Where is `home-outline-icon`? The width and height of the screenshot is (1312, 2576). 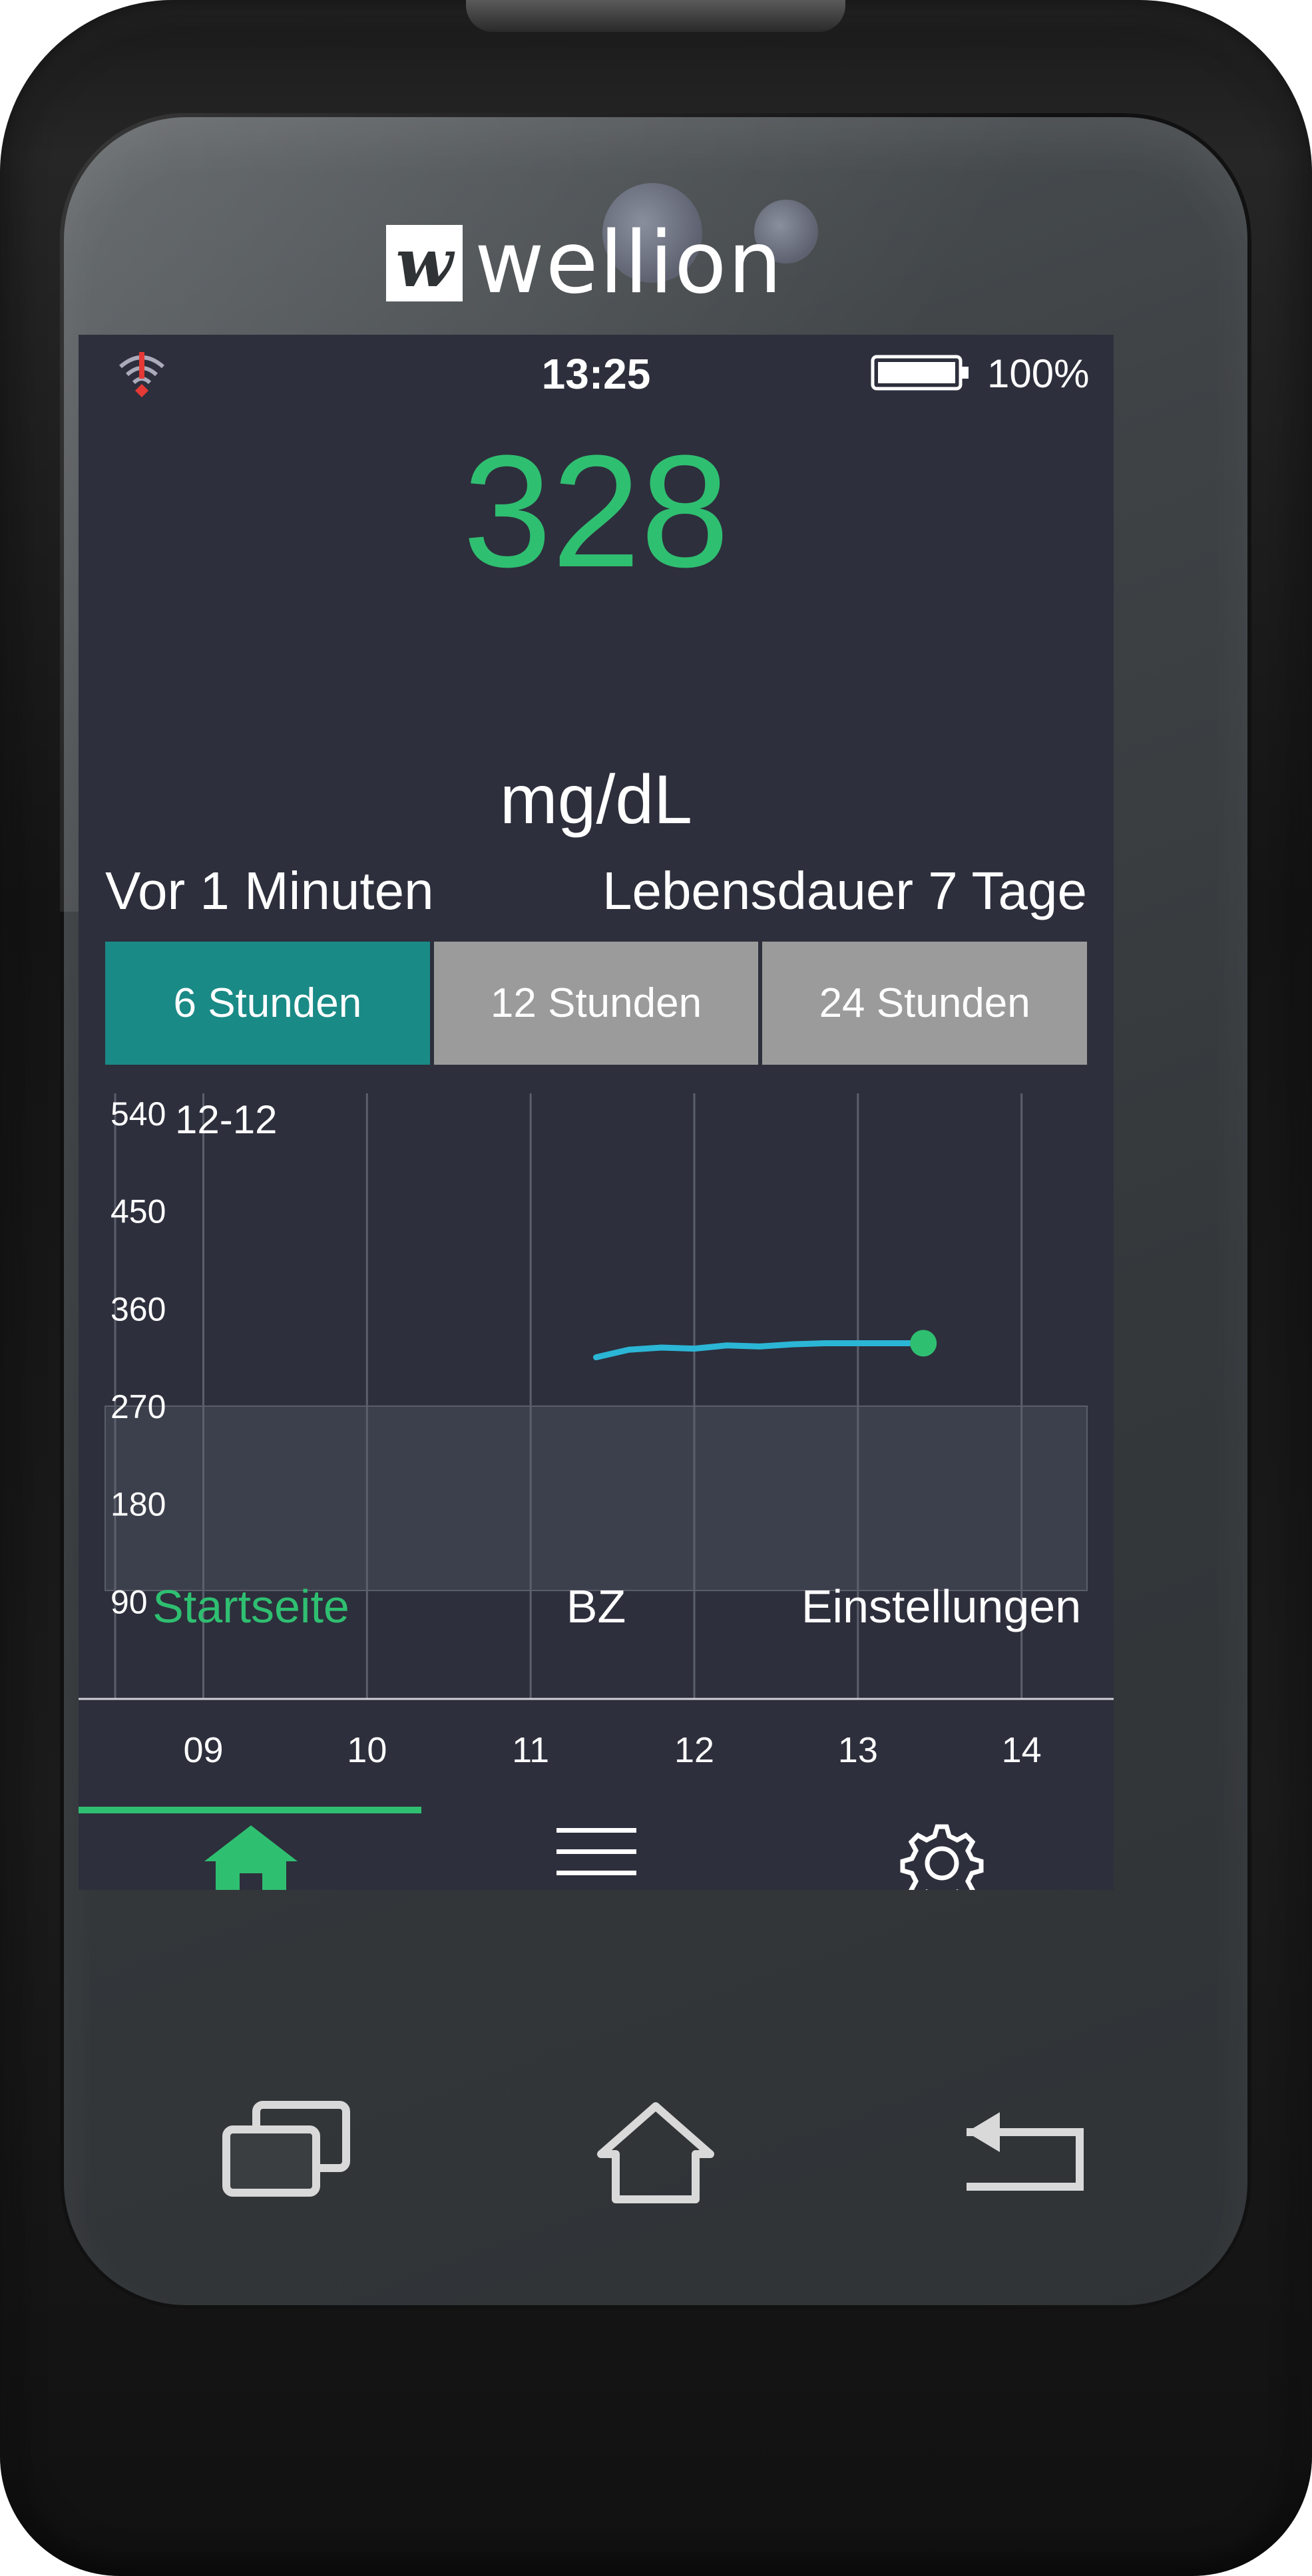 home-outline-icon is located at coordinates (656, 2153).